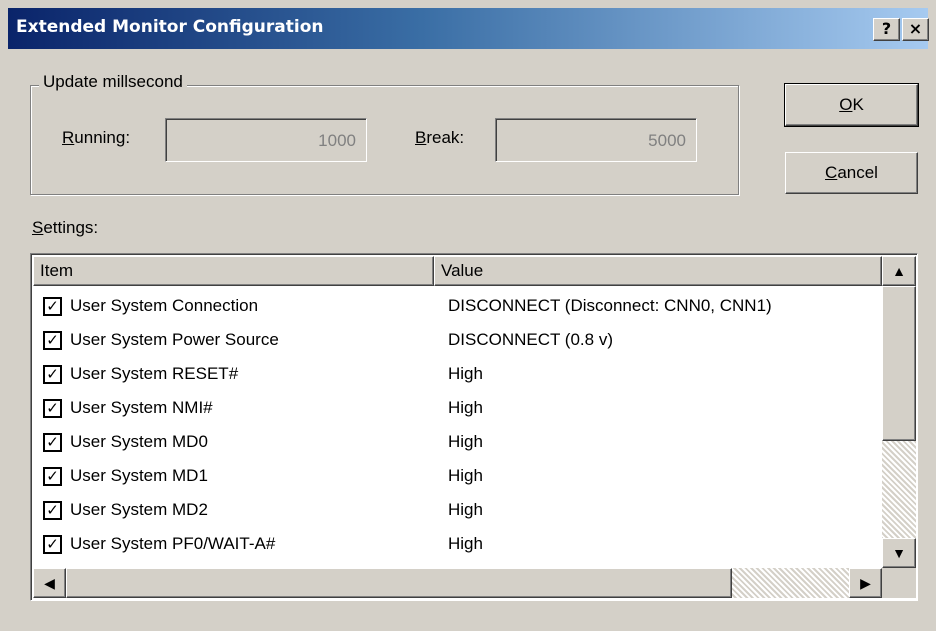  Describe the element at coordinates (113, 82) in the screenshot. I see `update-group-legend: Update millsecond` at that location.